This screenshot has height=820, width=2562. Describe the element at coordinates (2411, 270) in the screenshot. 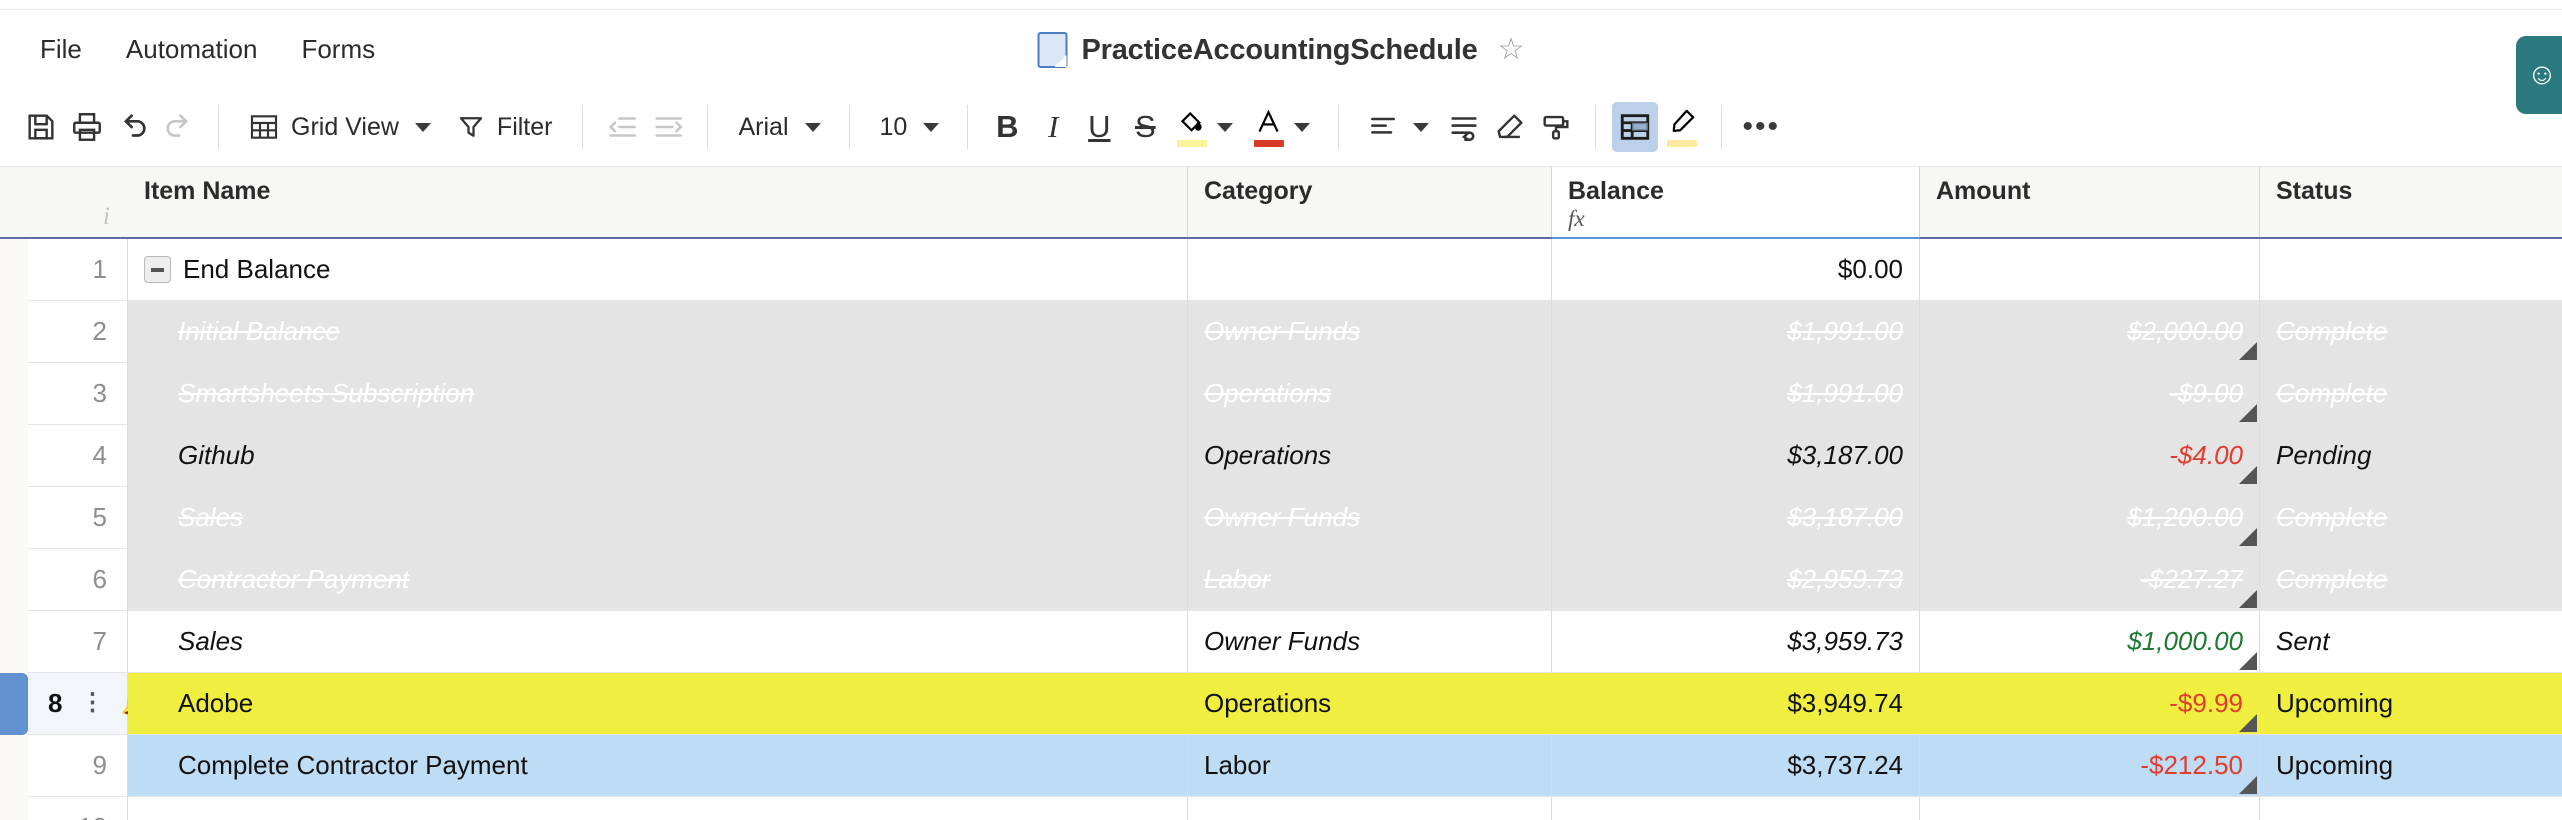

I see `cell-status` at that location.